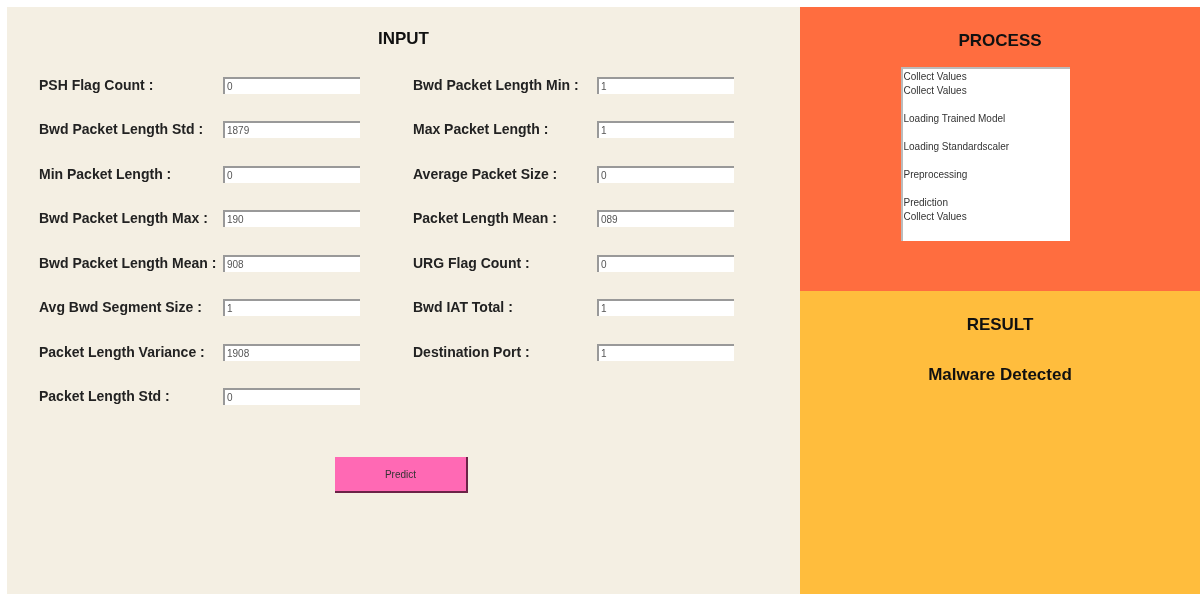  Describe the element at coordinates (496, 85) in the screenshot. I see `field-label: Bwd Packet Length Min :` at that location.